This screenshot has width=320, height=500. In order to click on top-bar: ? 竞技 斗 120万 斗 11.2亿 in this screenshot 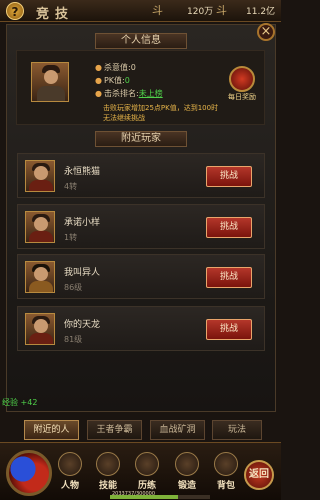, I will do `click(140, 11)`.